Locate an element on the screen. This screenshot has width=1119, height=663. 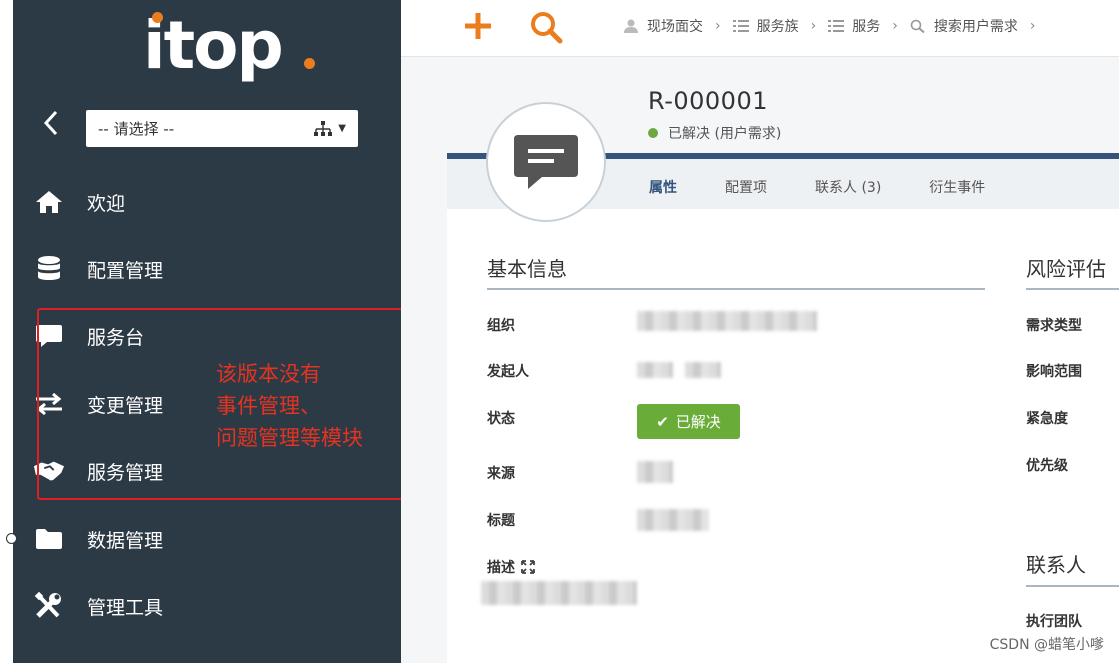
user-request-icon is located at coordinates (546, 162).